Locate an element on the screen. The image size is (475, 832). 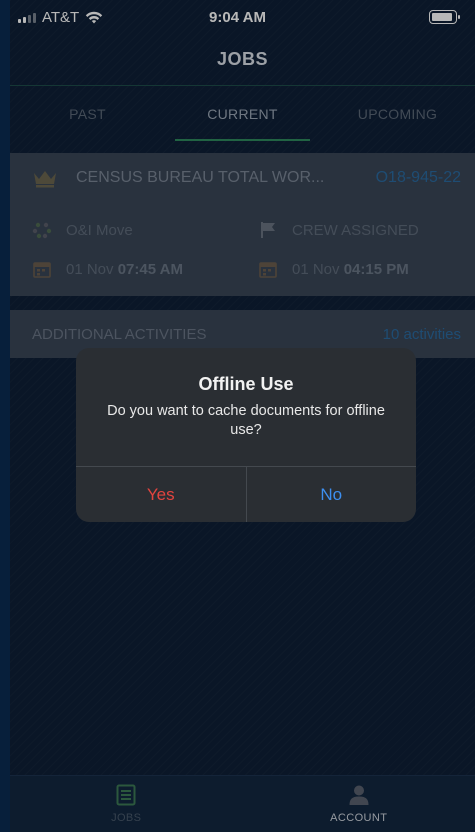
job-code: O18-945-22 is located at coordinates (418, 177).